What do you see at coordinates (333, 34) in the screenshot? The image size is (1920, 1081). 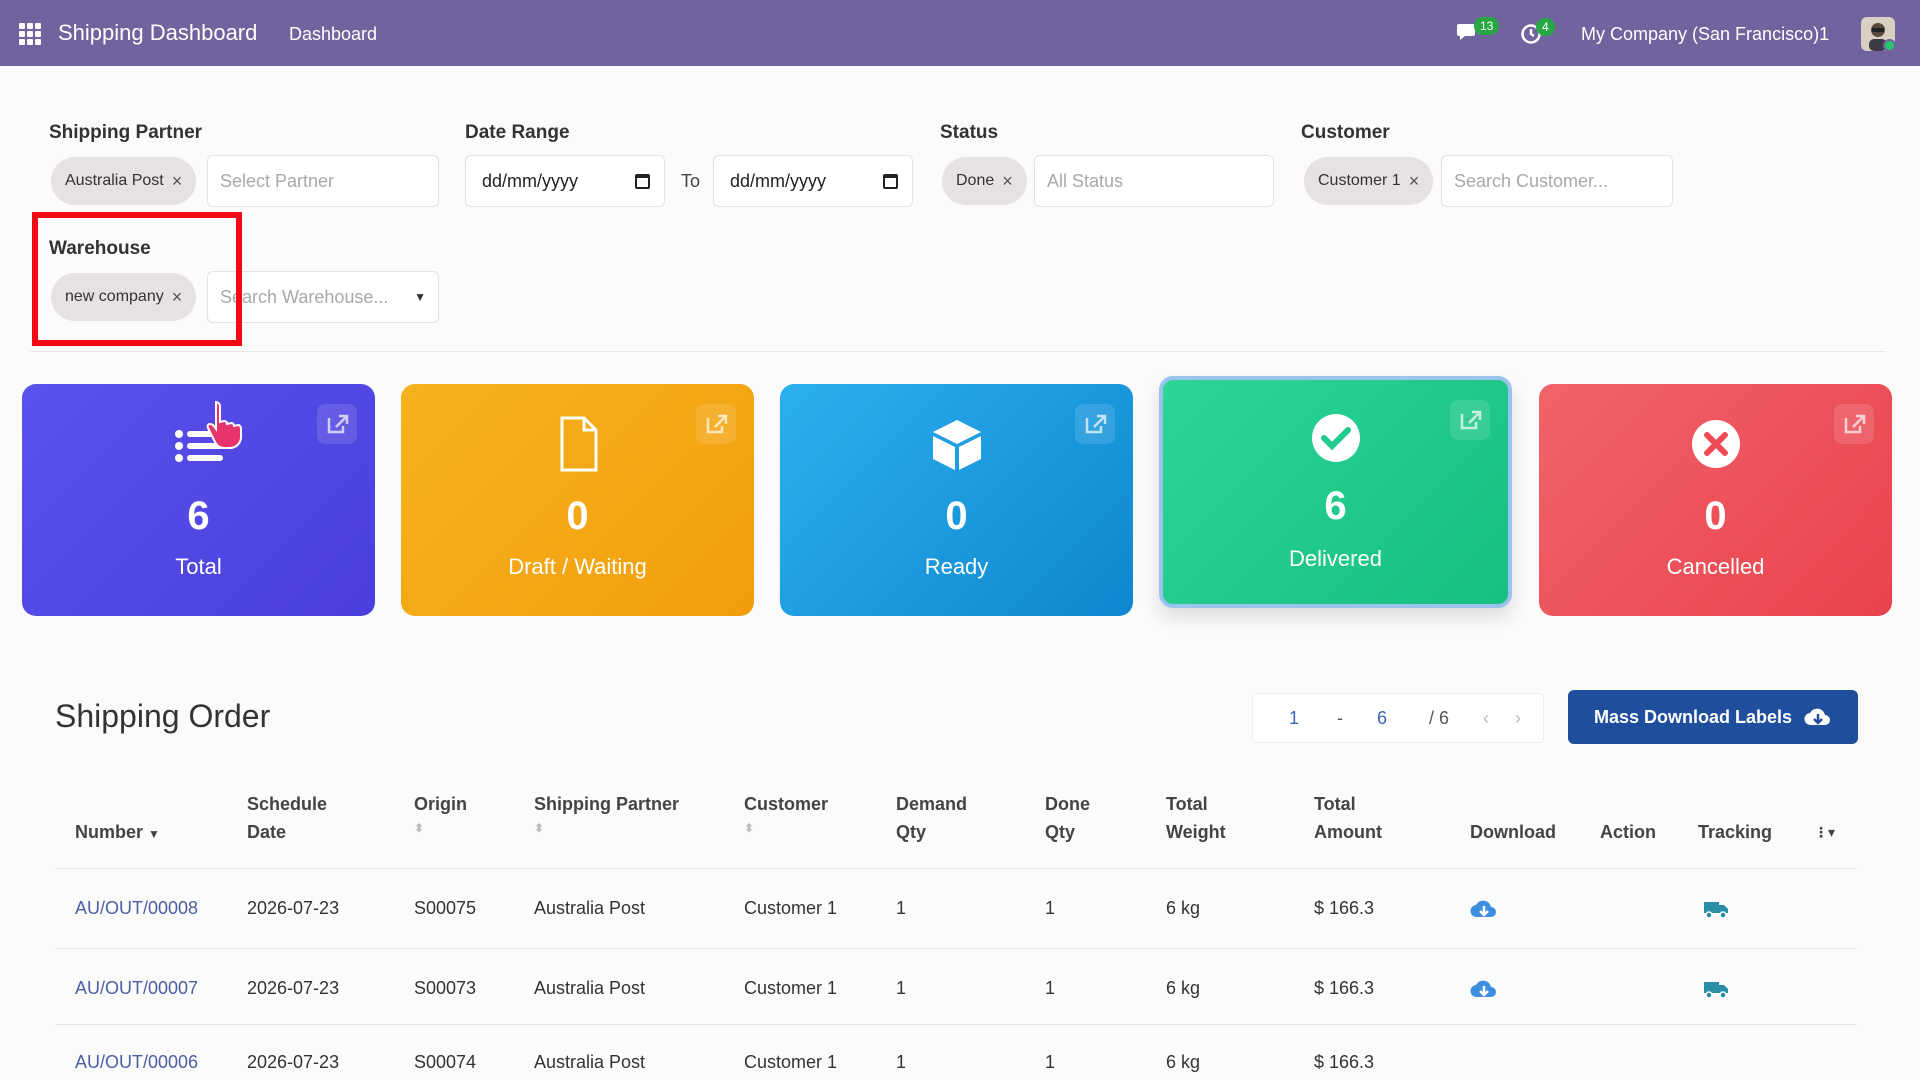 I see `menu-dashboard: Dashboard` at bounding box center [333, 34].